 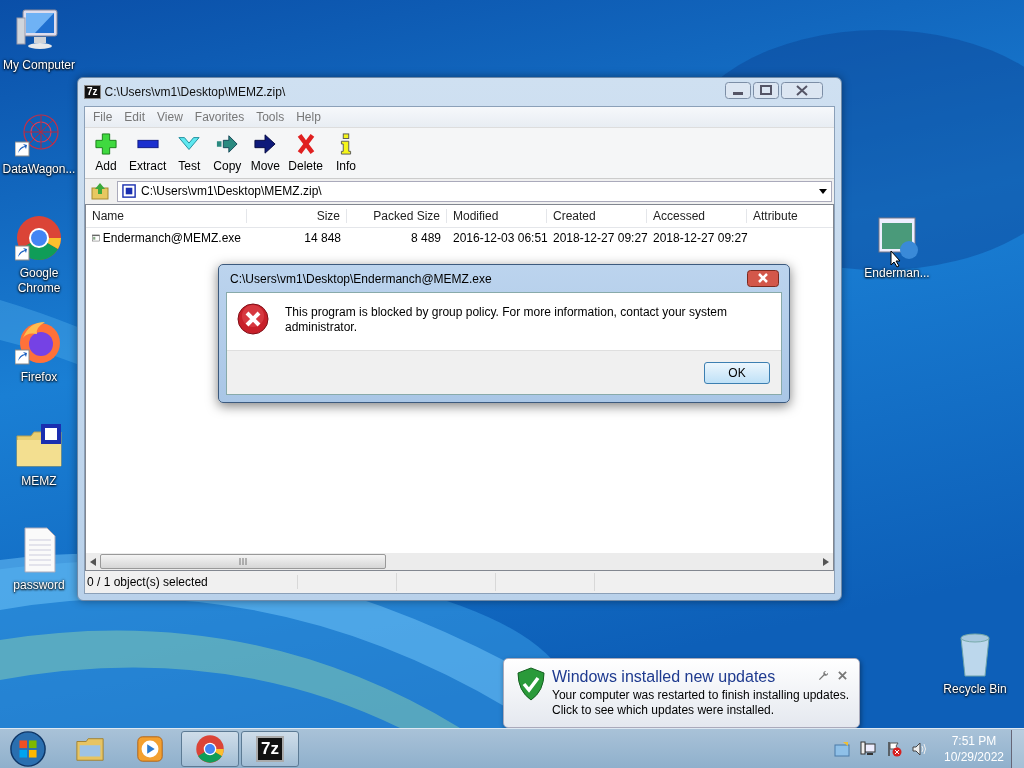 I want to click on notification-body: Your computer was restarted to finish installing updates. Click to see which updates were installed., so click(x=701, y=703).